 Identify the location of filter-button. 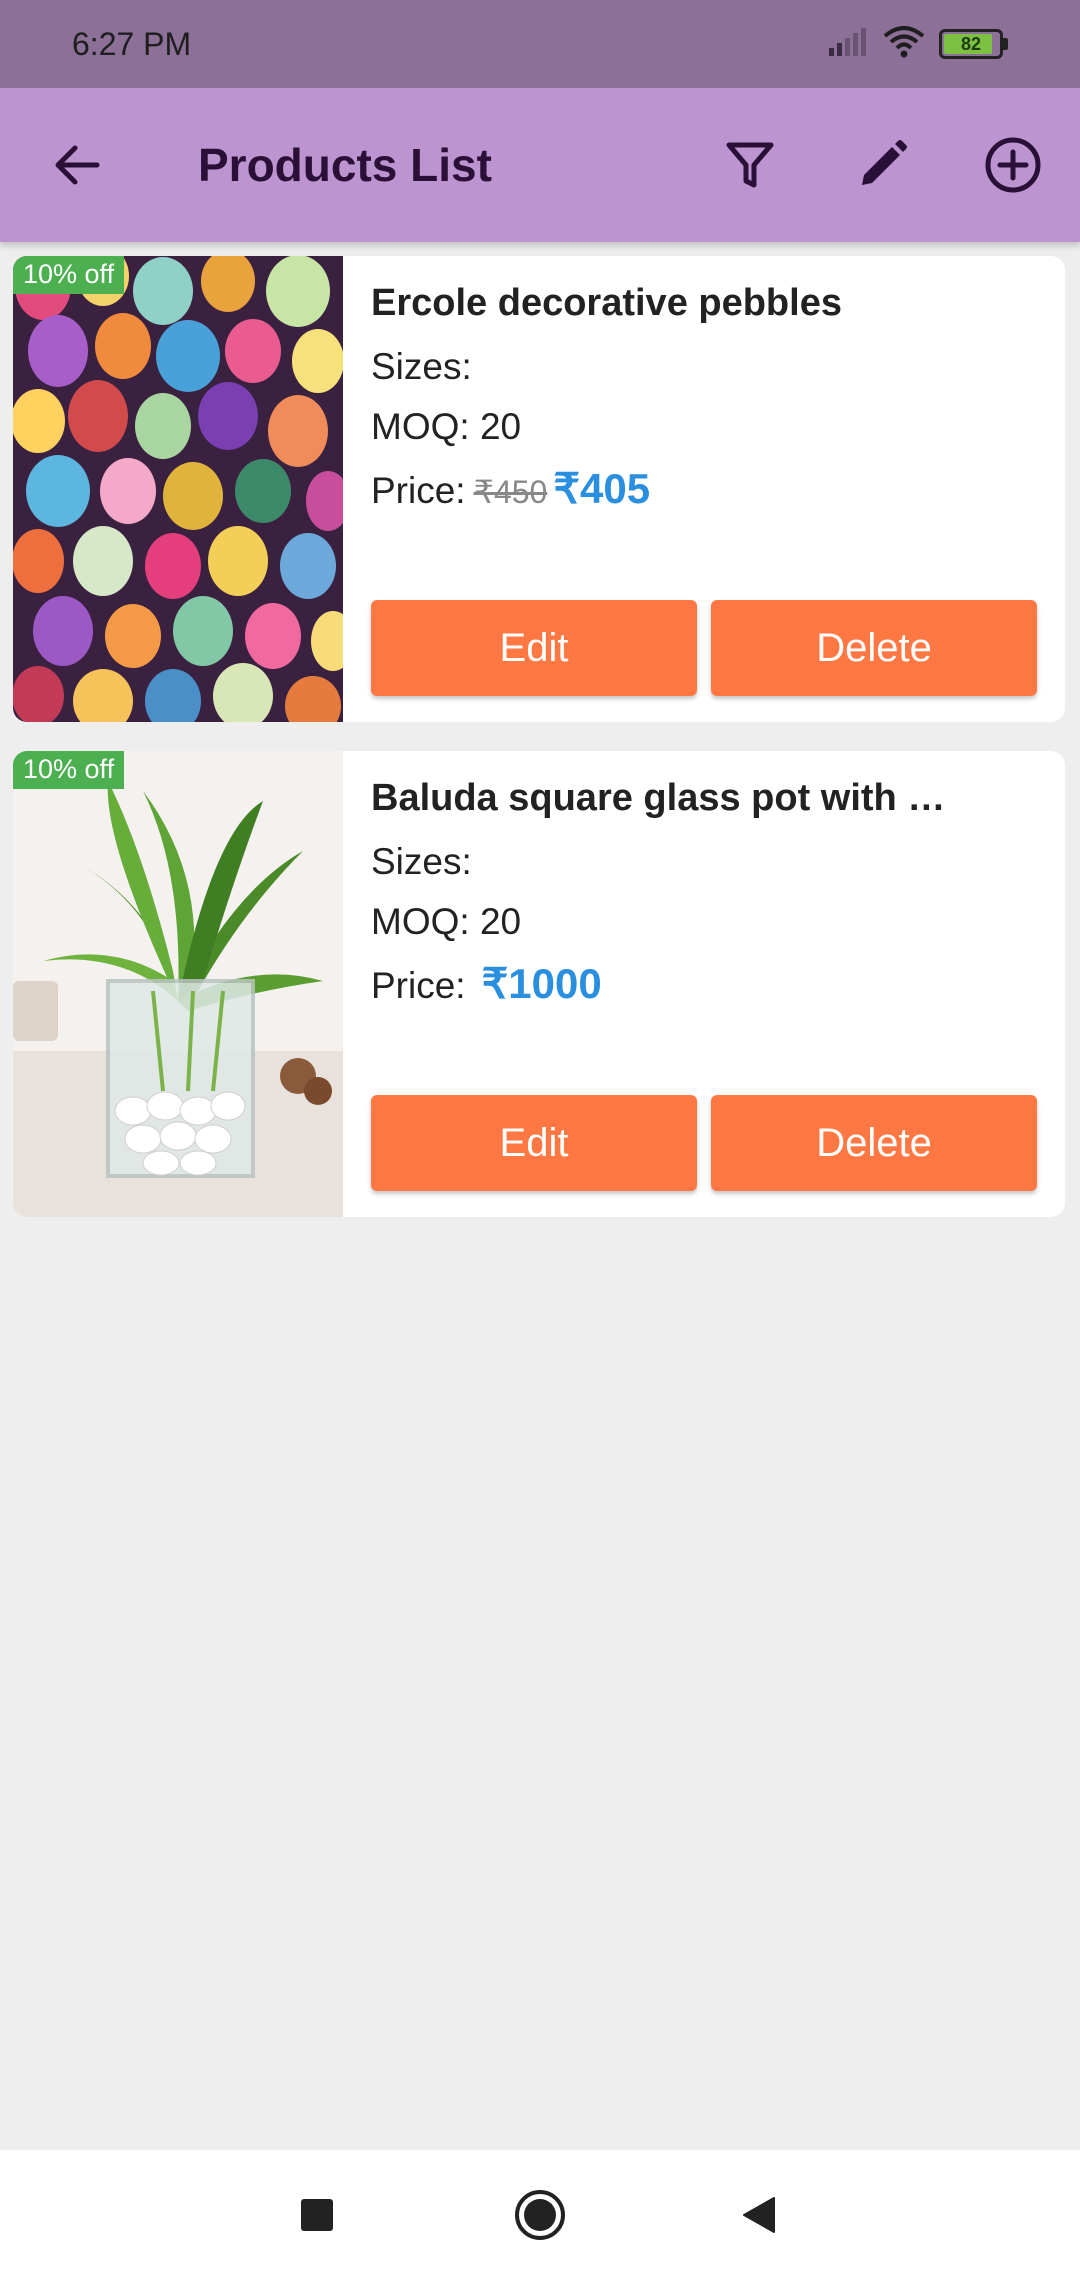
(750, 165).